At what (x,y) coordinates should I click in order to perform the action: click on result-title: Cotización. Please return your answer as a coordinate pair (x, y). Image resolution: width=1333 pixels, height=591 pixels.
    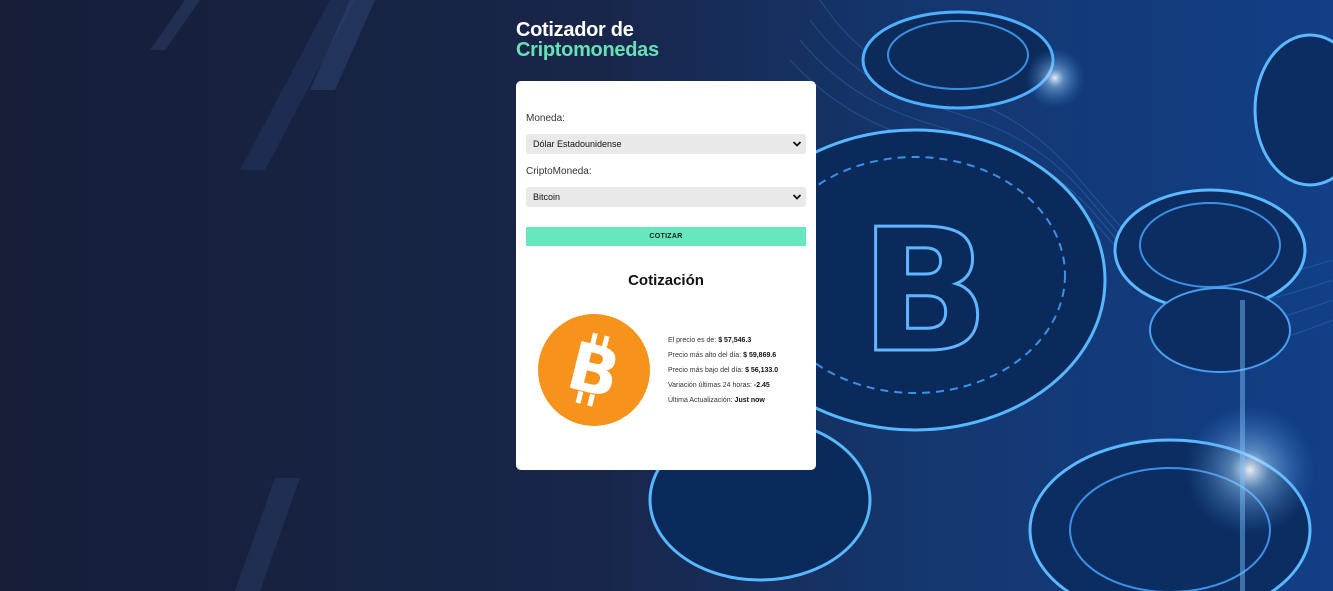
    Looking at the image, I should click on (666, 280).